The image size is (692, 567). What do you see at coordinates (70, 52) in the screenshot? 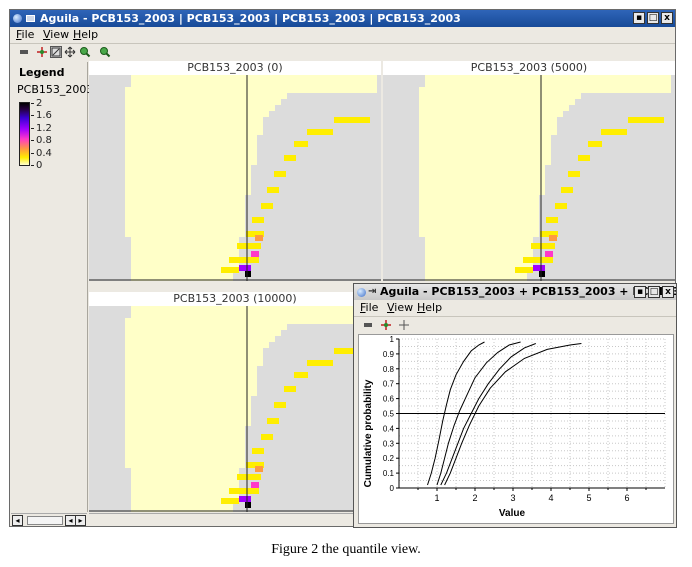
I see `pan-icon` at bounding box center [70, 52].